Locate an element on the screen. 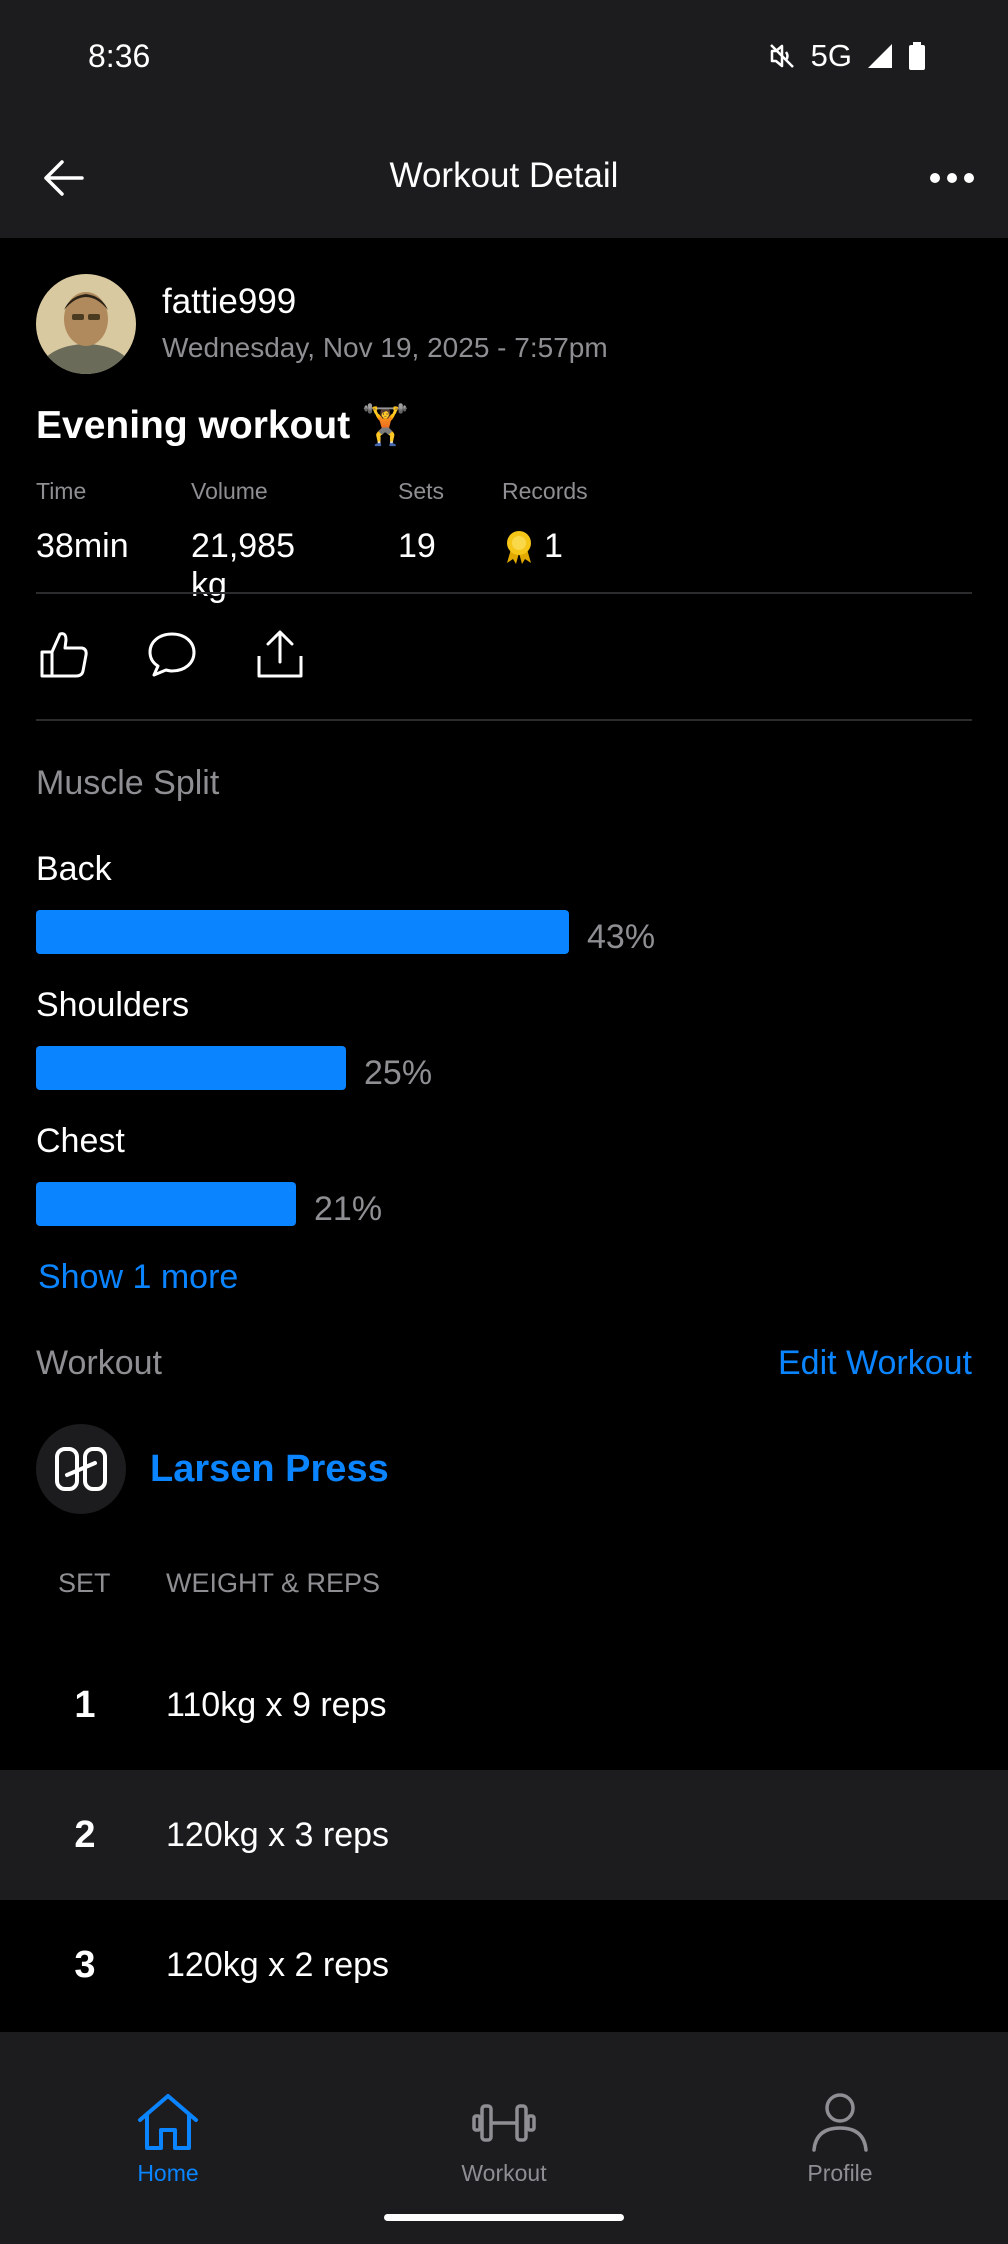 Image resolution: width=1008 pixels, height=2244 pixels. stat-label: Records is located at coordinates (545, 491).